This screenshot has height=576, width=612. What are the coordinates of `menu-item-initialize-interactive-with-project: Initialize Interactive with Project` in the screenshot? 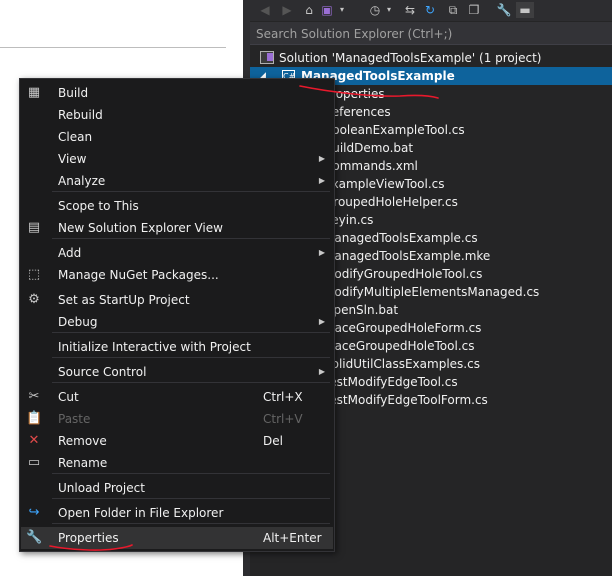 It's located at (177, 347).